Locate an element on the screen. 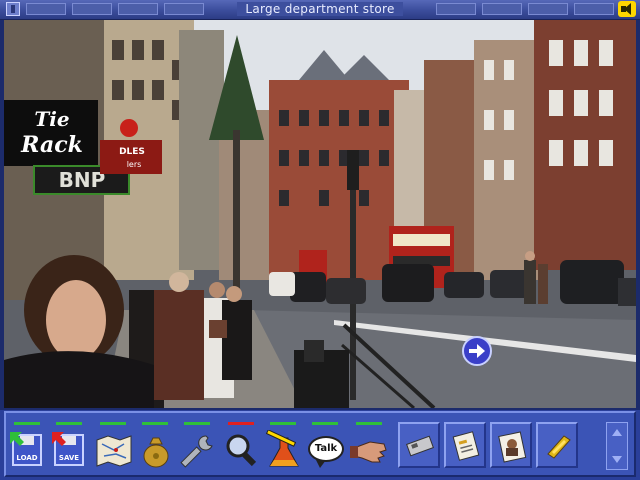  red-arrow-icon is located at coordinates (59, 439).